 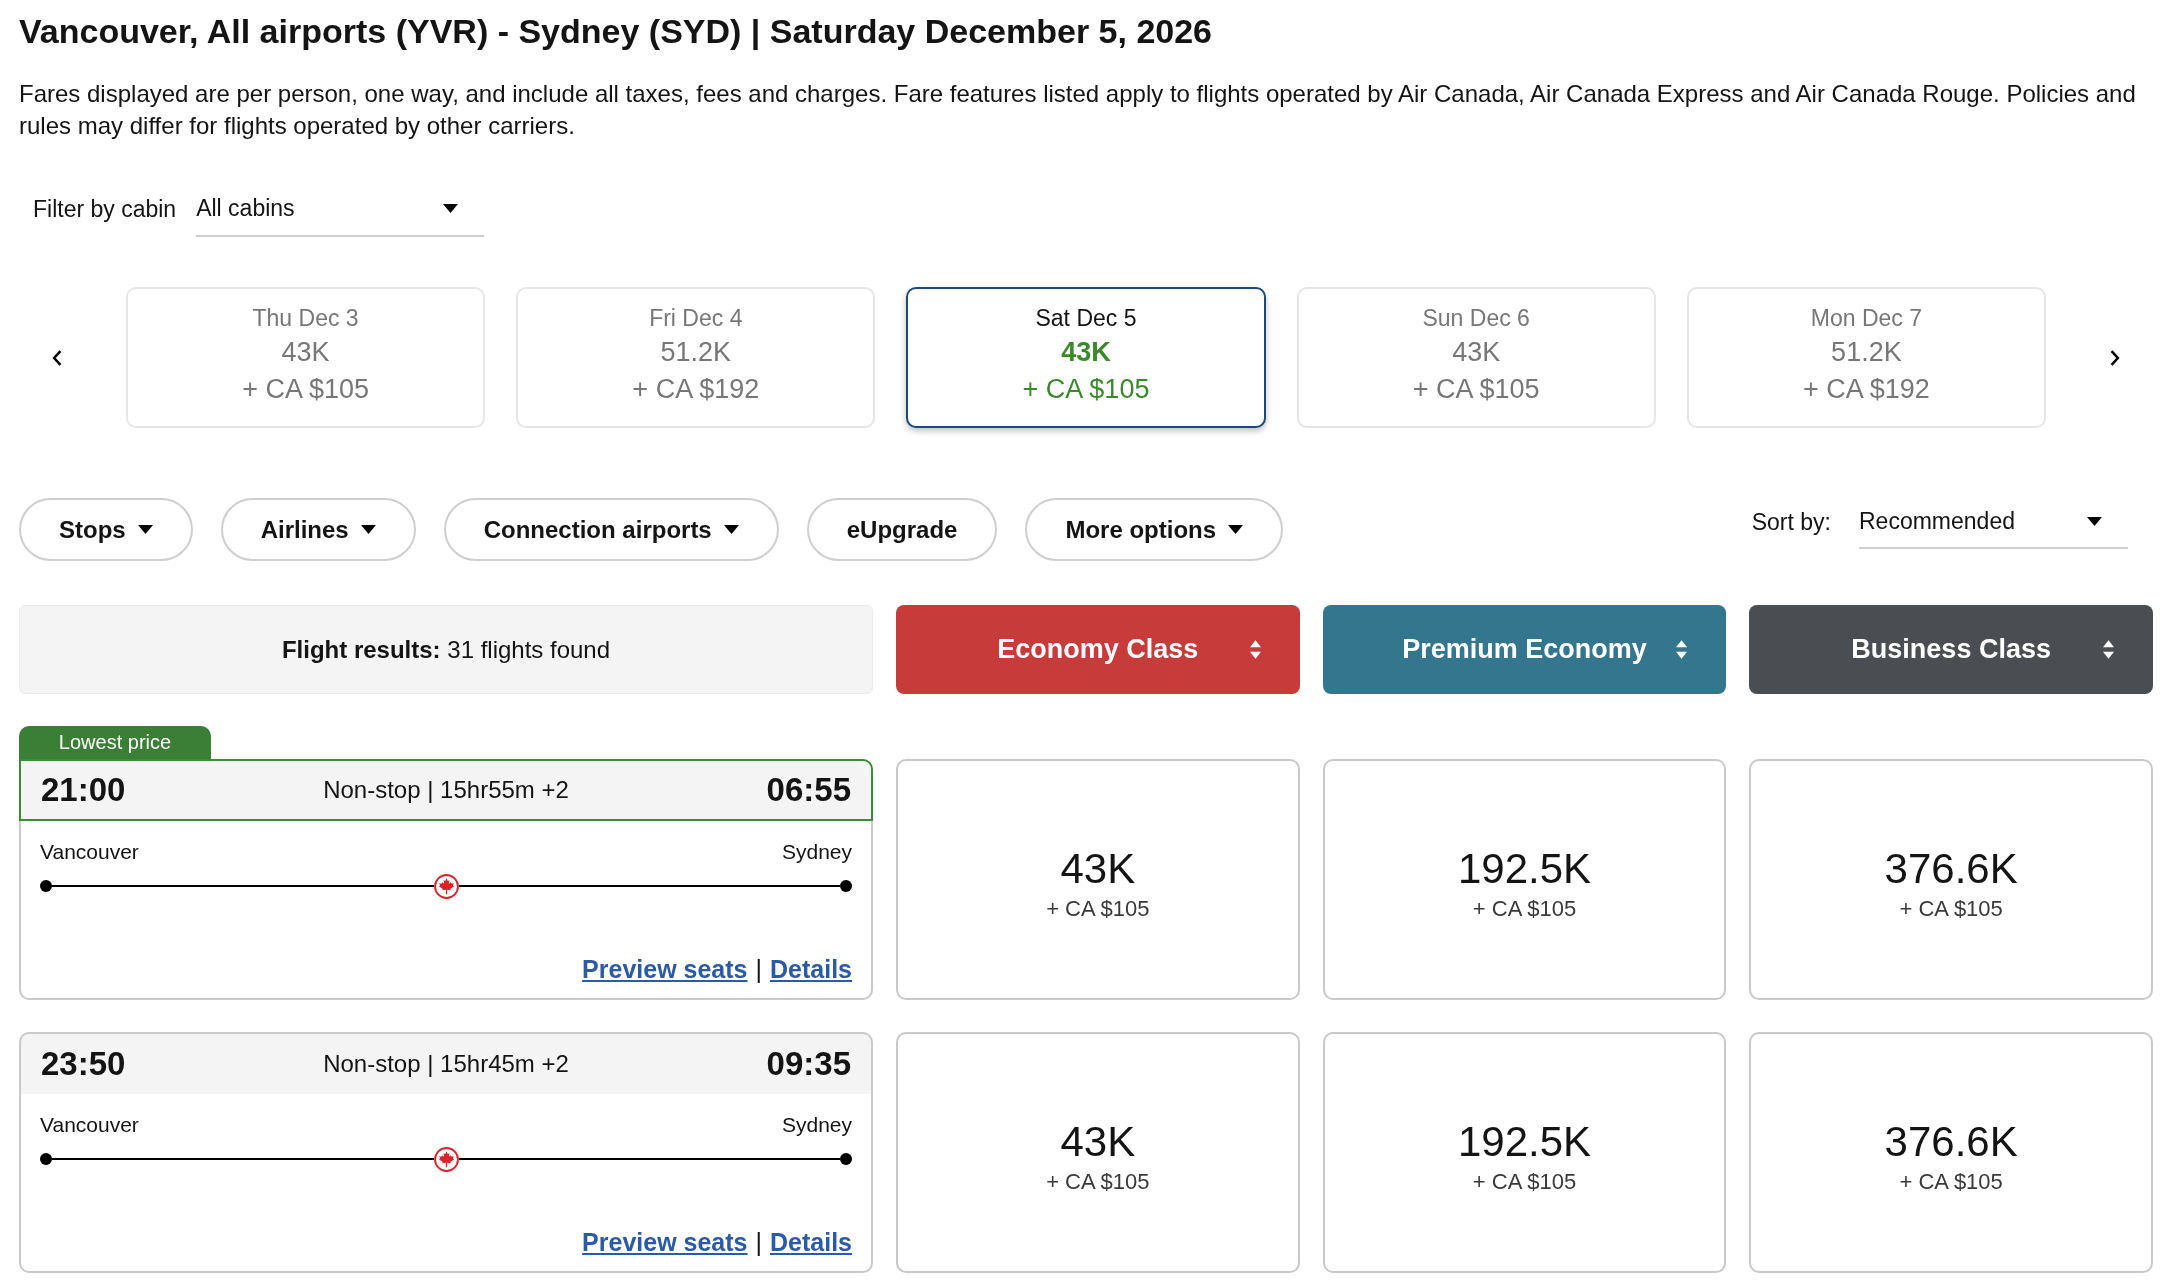 What do you see at coordinates (1524, 649) in the screenshot?
I see `cabin-header-button: Premium Economy` at bounding box center [1524, 649].